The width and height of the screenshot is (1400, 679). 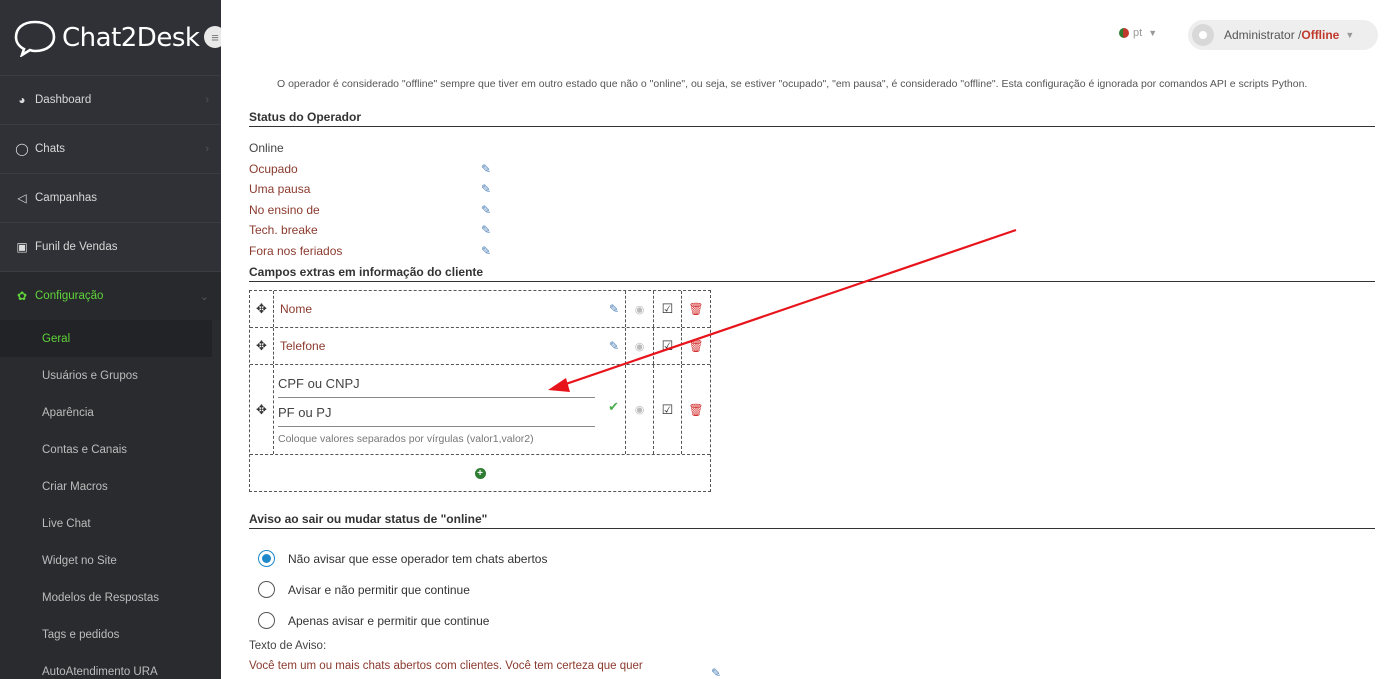 What do you see at coordinates (76, 247) in the screenshot?
I see `sidebar-item-label: Funil de Vendas` at bounding box center [76, 247].